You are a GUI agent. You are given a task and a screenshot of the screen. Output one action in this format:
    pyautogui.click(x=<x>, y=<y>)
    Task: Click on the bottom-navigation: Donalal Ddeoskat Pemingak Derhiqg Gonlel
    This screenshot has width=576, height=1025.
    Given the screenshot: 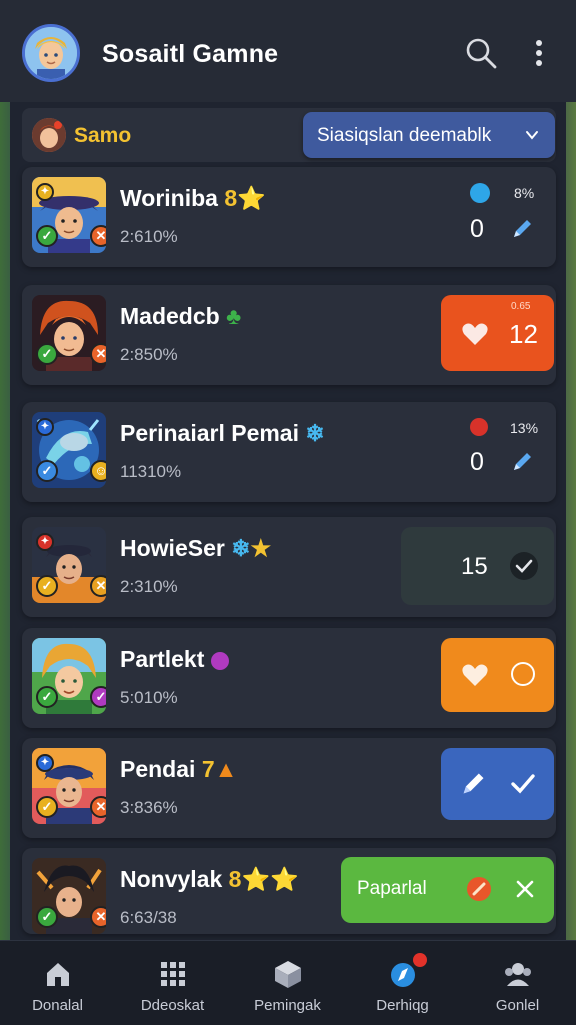 What is the action you would take?
    pyautogui.click(x=288, y=982)
    